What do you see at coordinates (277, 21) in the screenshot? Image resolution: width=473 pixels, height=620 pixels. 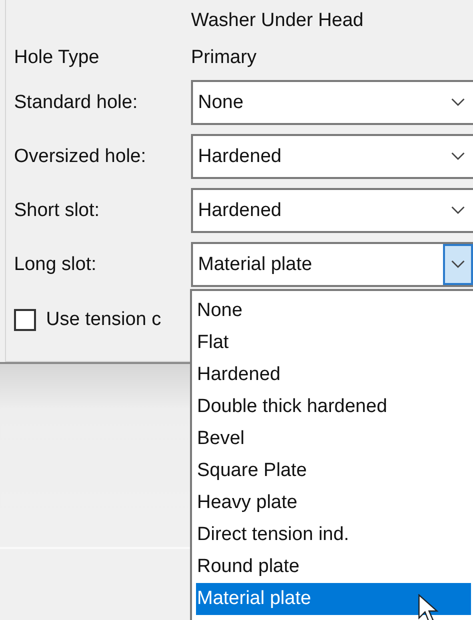 I see `column-header: Washer Under Head` at bounding box center [277, 21].